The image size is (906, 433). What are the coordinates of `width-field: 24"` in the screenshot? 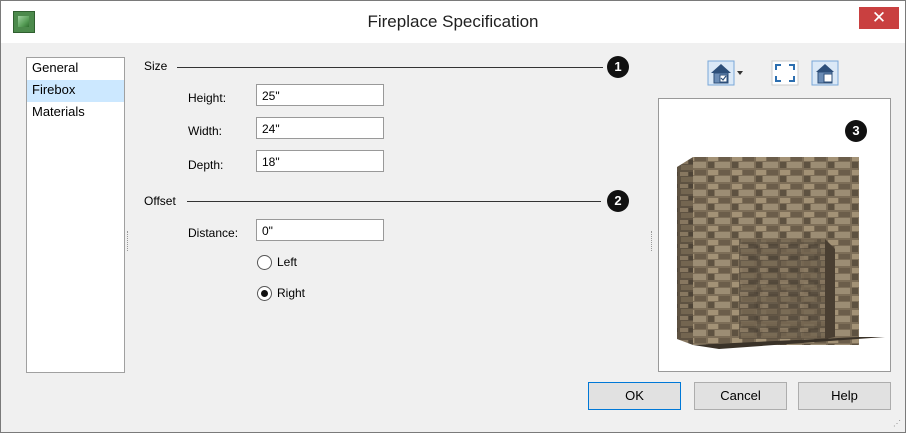 It's located at (320, 128).